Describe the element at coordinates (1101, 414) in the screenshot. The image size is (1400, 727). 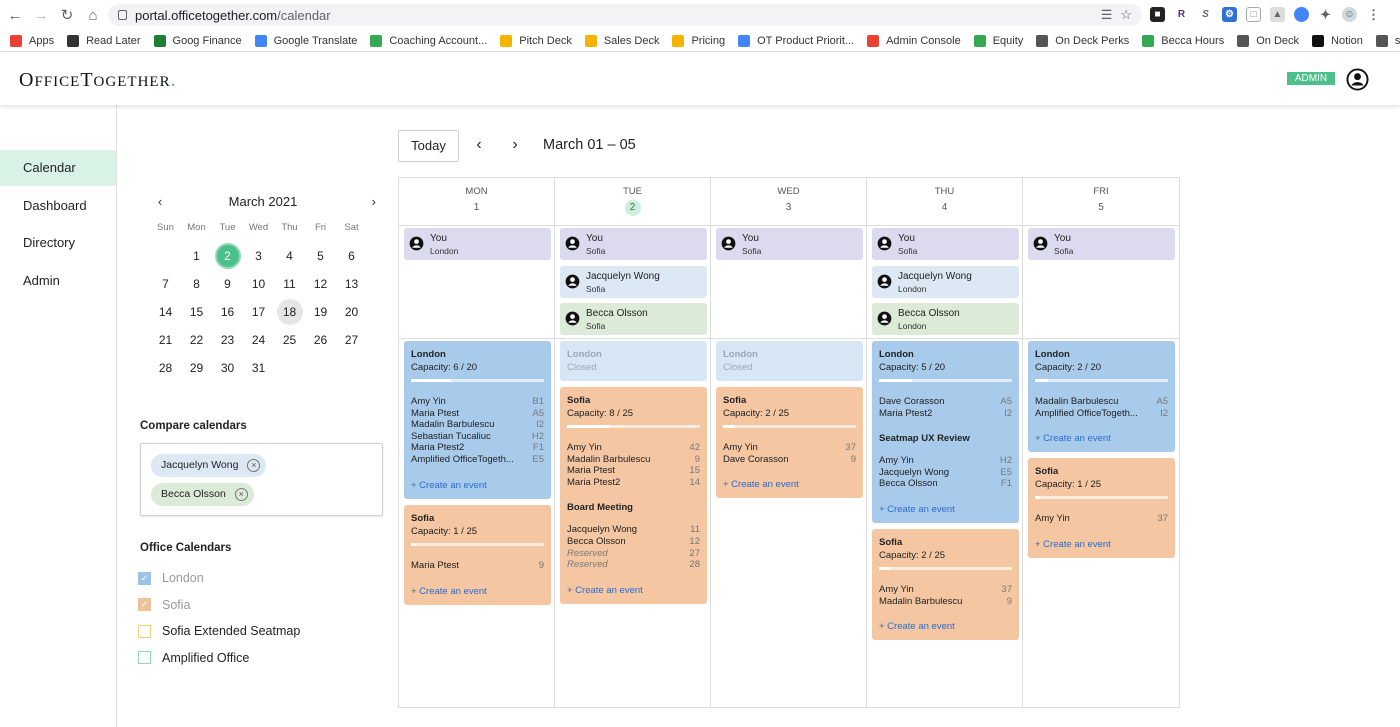
I see `attendee-row: Amplified OfficeTogeth... I2` at that location.